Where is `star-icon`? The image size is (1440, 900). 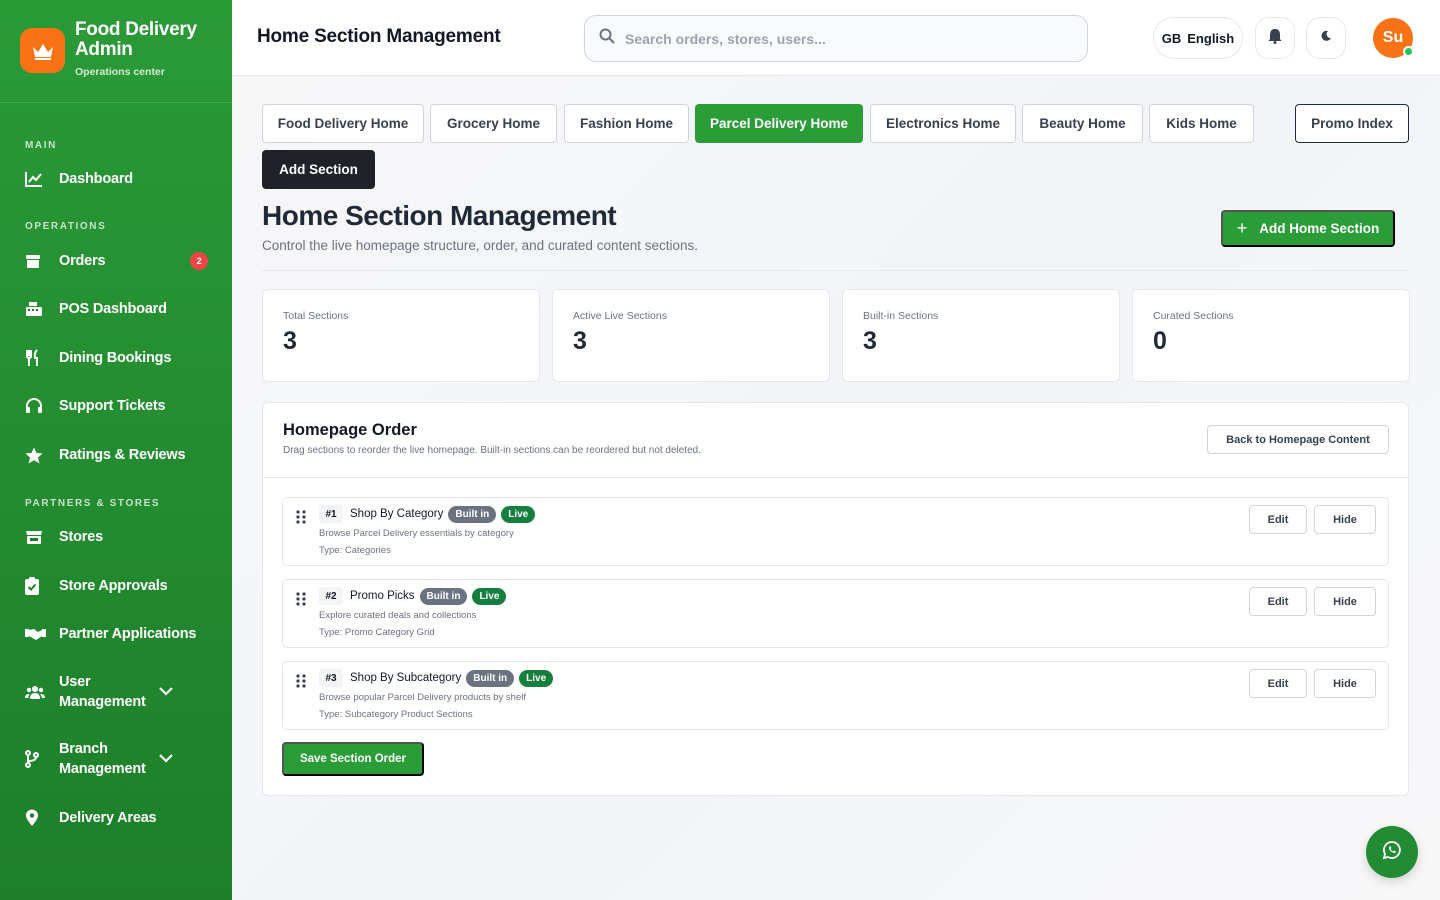 star-icon is located at coordinates (36, 455).